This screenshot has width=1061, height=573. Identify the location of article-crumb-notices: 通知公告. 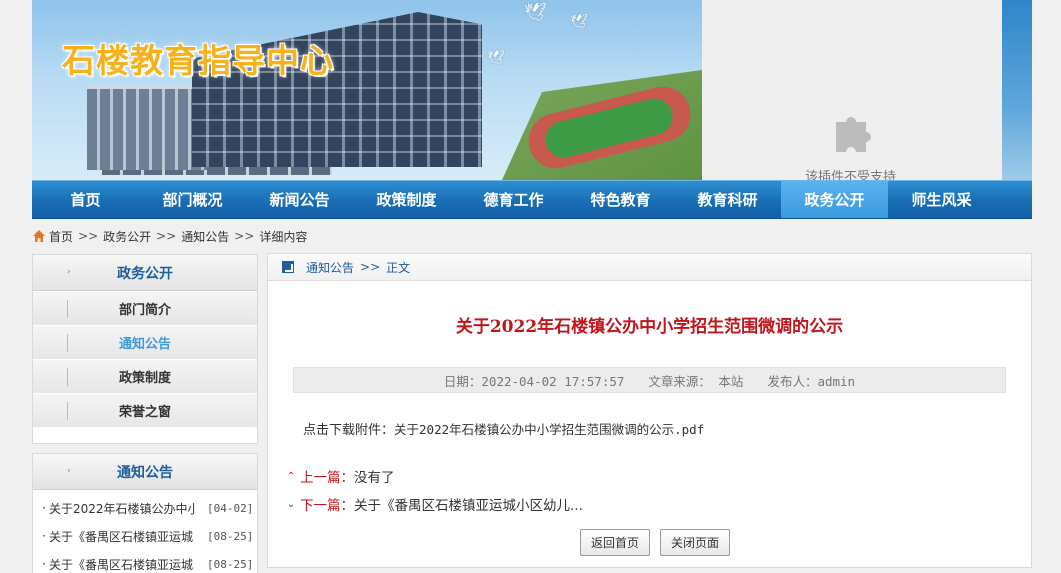
(330, 267).